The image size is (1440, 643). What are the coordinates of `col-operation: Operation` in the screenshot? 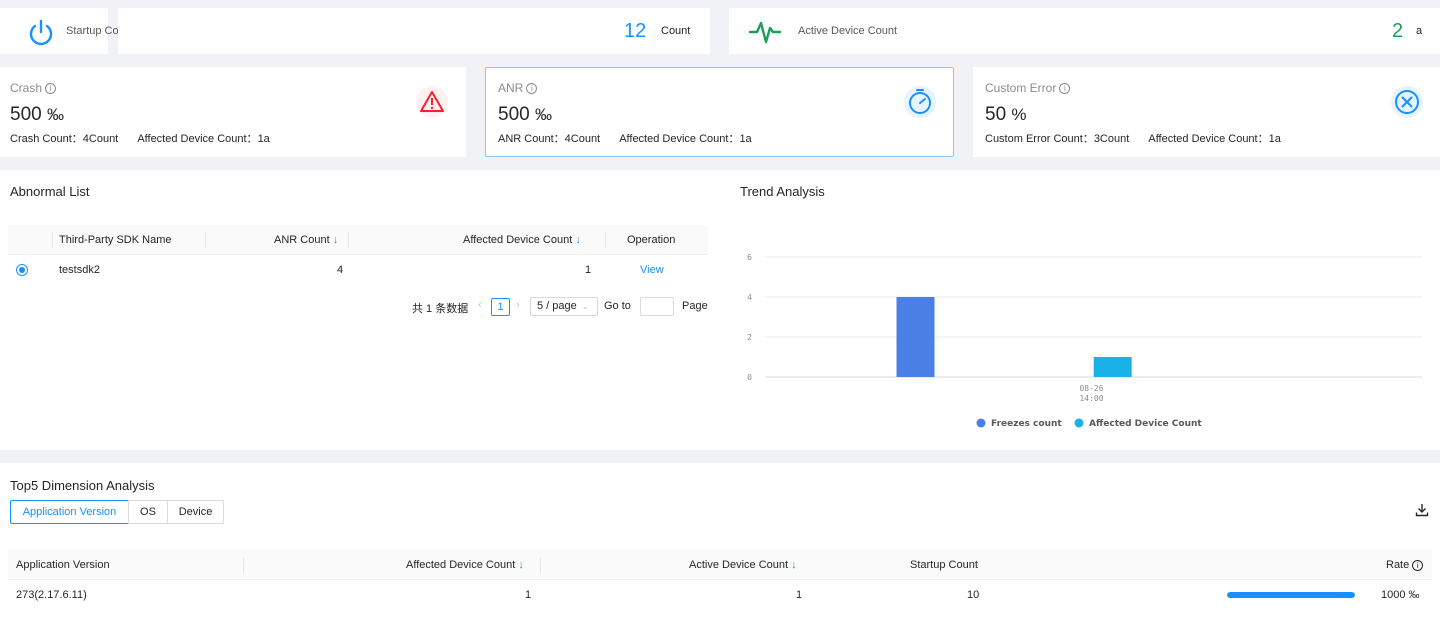 It's located at (651, 240).